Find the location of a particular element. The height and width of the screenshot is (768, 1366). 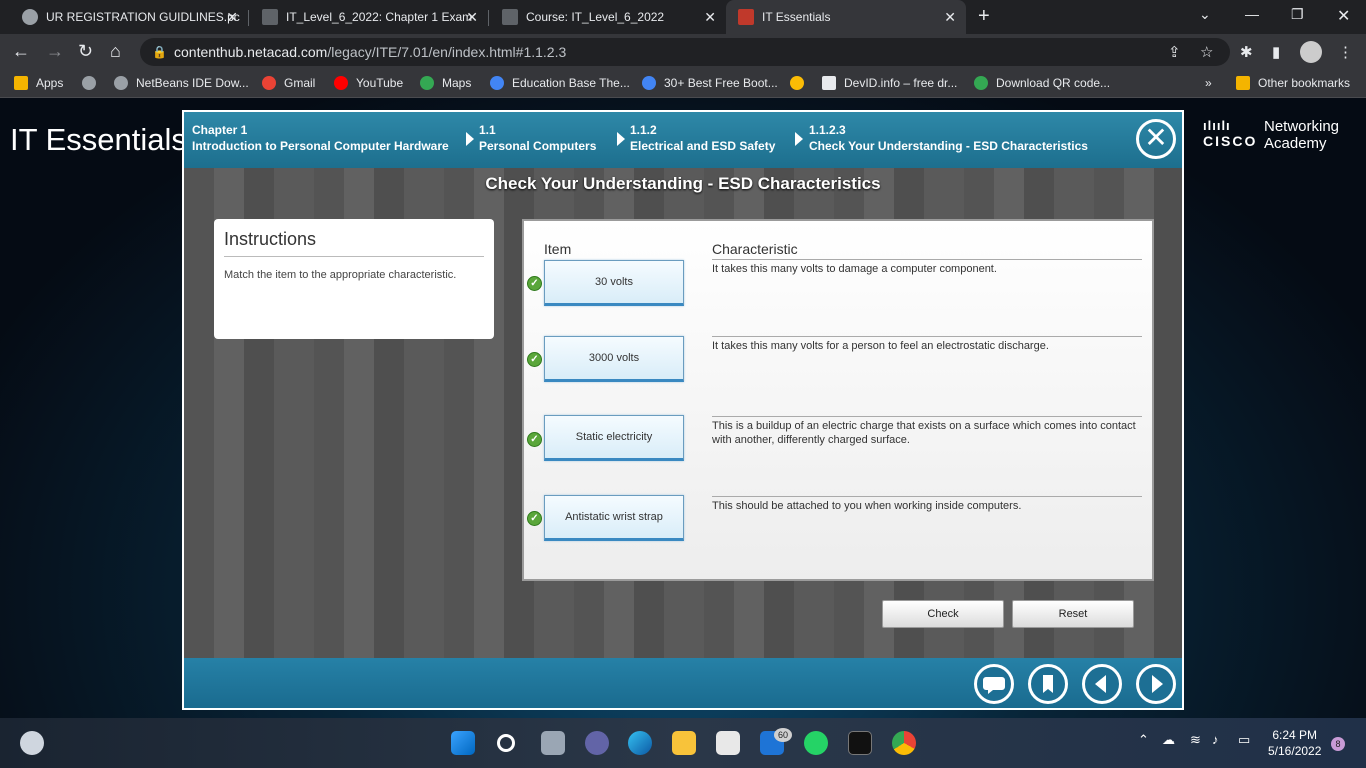

taskbar: 60 ⌃ ☁ ≋ ♪ ▭ 6:24 PM 5/16/2022 8 is located at coordinates (683, 743).